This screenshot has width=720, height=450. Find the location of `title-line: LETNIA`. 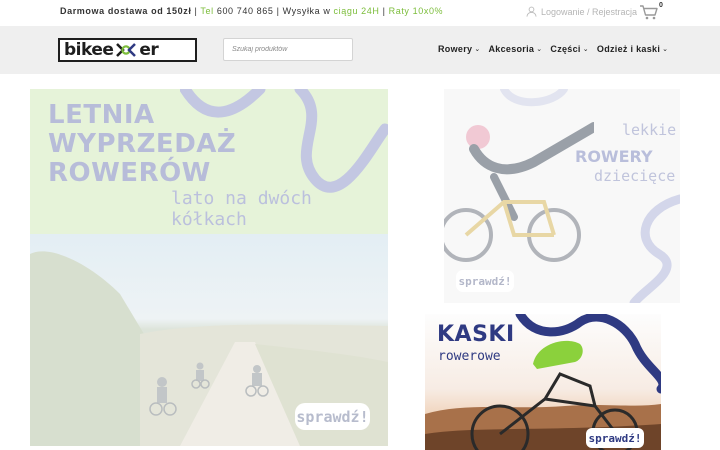

title-line: LETNIA is located at coordinates (101, 115).